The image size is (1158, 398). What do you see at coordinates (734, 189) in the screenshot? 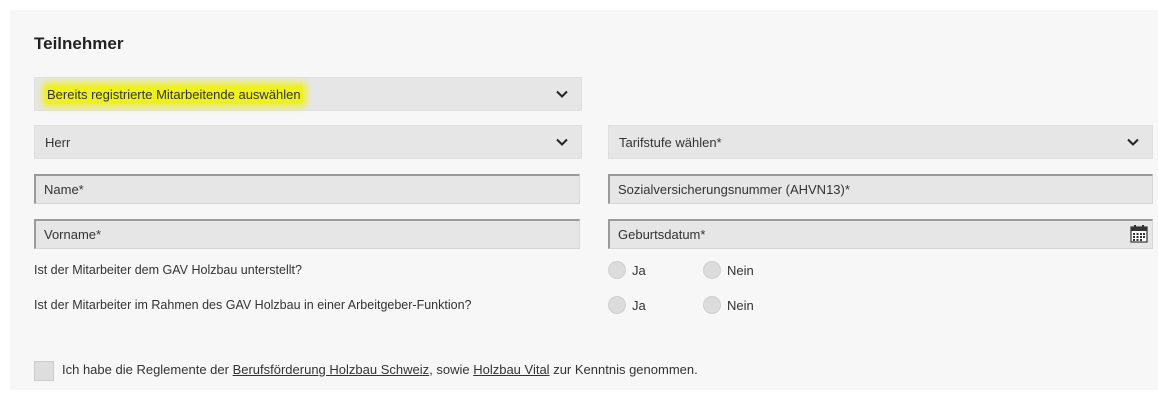
I see `ahv-number-field-placeholder: Sozialversicherungsnummer (AHVN13)*` at bounding box center [734, 189].